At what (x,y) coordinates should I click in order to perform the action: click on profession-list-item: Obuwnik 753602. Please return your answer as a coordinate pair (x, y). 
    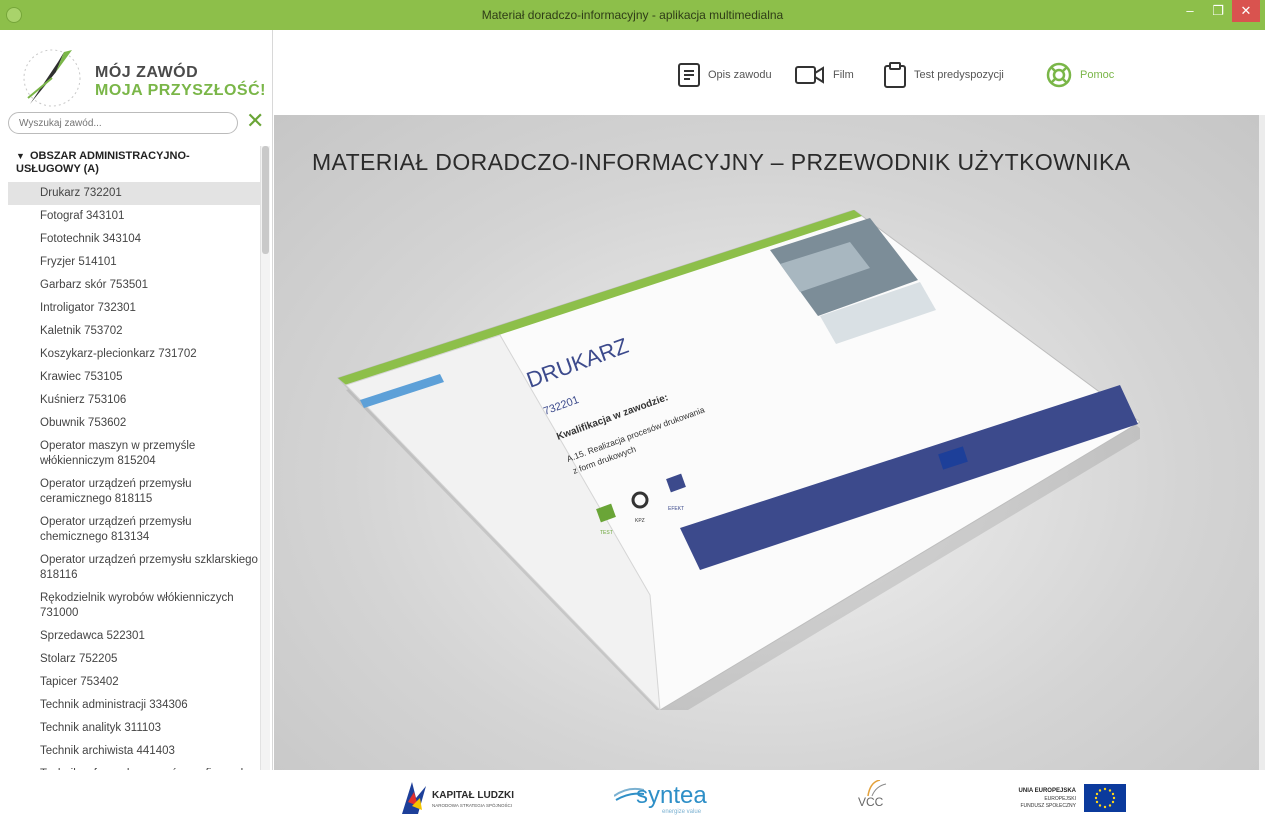
    Looking at the image, I should click on (134, 423).